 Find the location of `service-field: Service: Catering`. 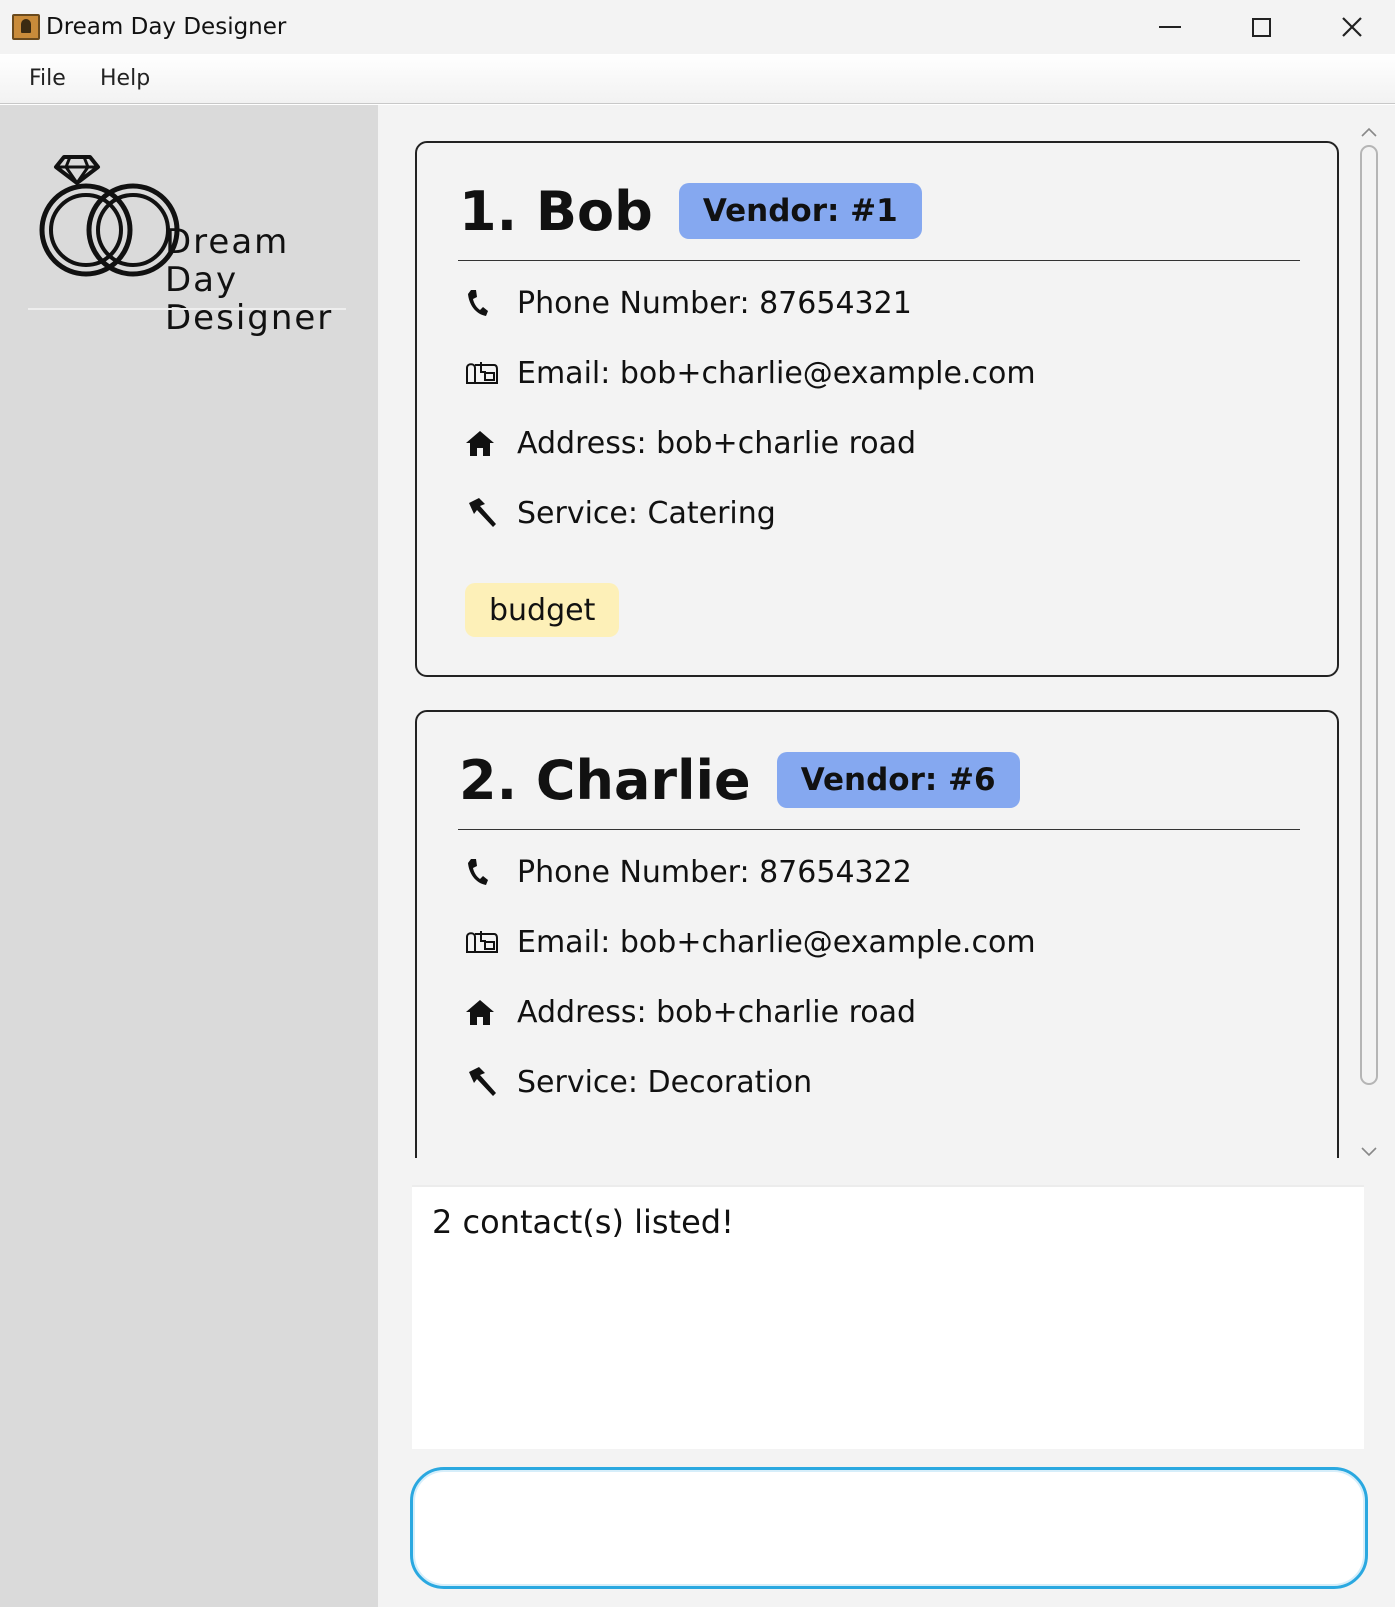

service-field: Service: Catering is located at coordinates (620, 513).